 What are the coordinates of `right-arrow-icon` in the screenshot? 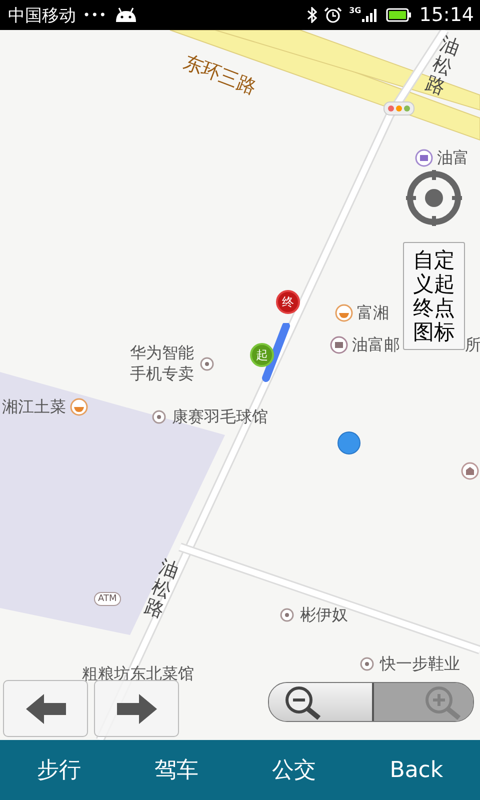 It's located at (136, 709).